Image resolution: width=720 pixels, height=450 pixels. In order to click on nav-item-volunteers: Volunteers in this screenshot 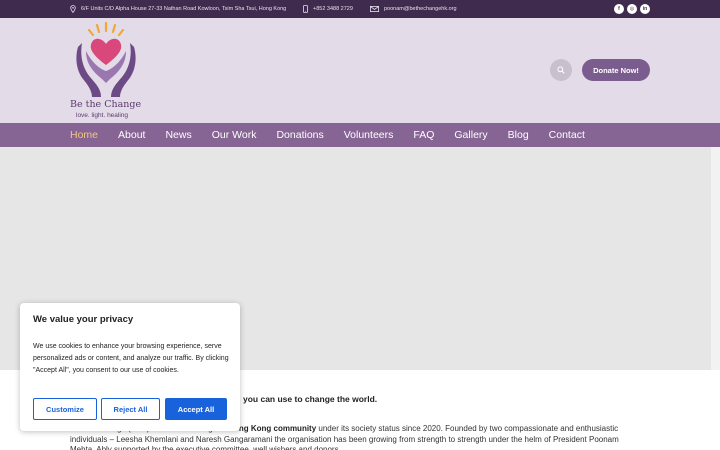, I will do `click(369, 135)`.